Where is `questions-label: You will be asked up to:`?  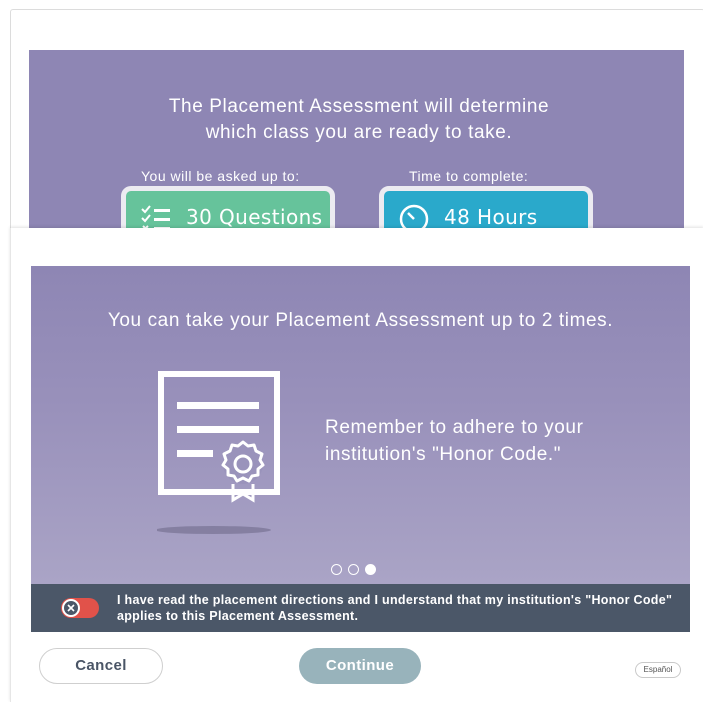
questions-label: You will be asked up to: is located at coordinates (220, 176).